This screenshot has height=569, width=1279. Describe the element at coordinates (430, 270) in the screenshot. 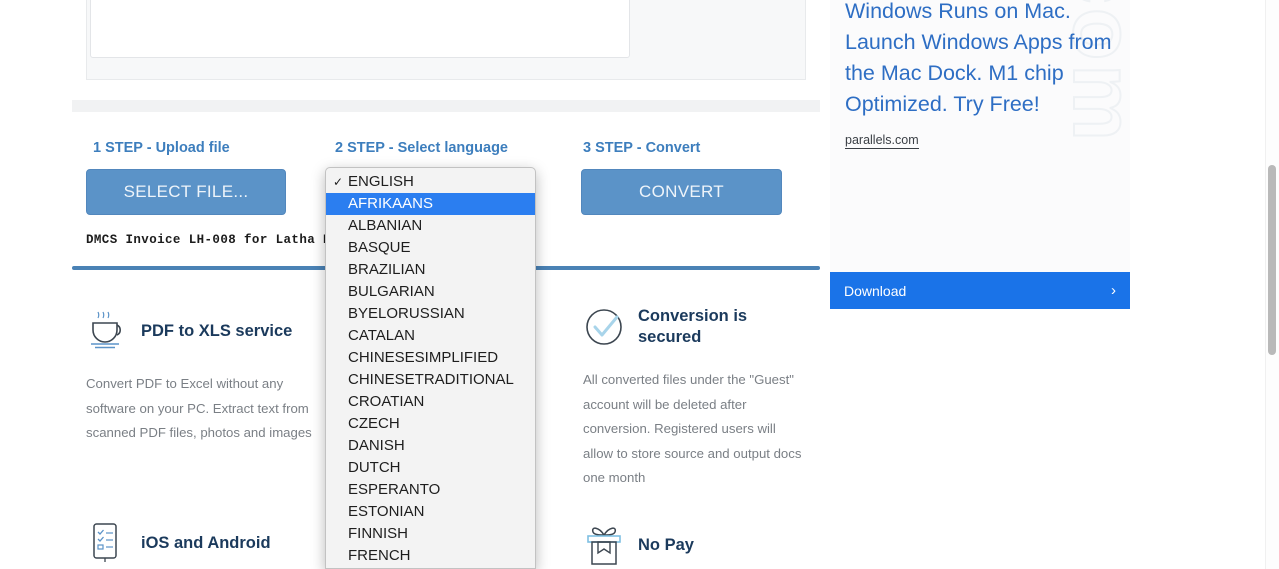

I see `language-option: BRAZILIAN` at that location.